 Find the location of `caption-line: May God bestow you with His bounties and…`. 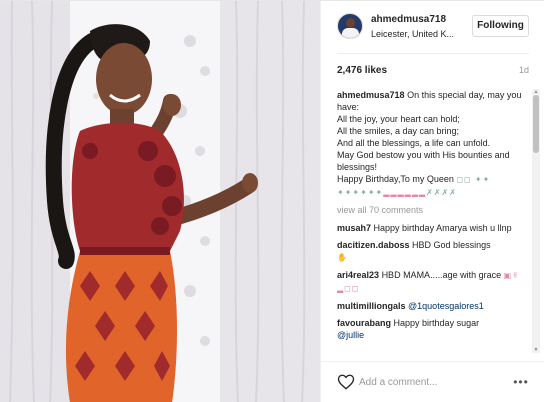

caption-line: May God bestow you with His bounties and… is located at coordinates (423, 161).